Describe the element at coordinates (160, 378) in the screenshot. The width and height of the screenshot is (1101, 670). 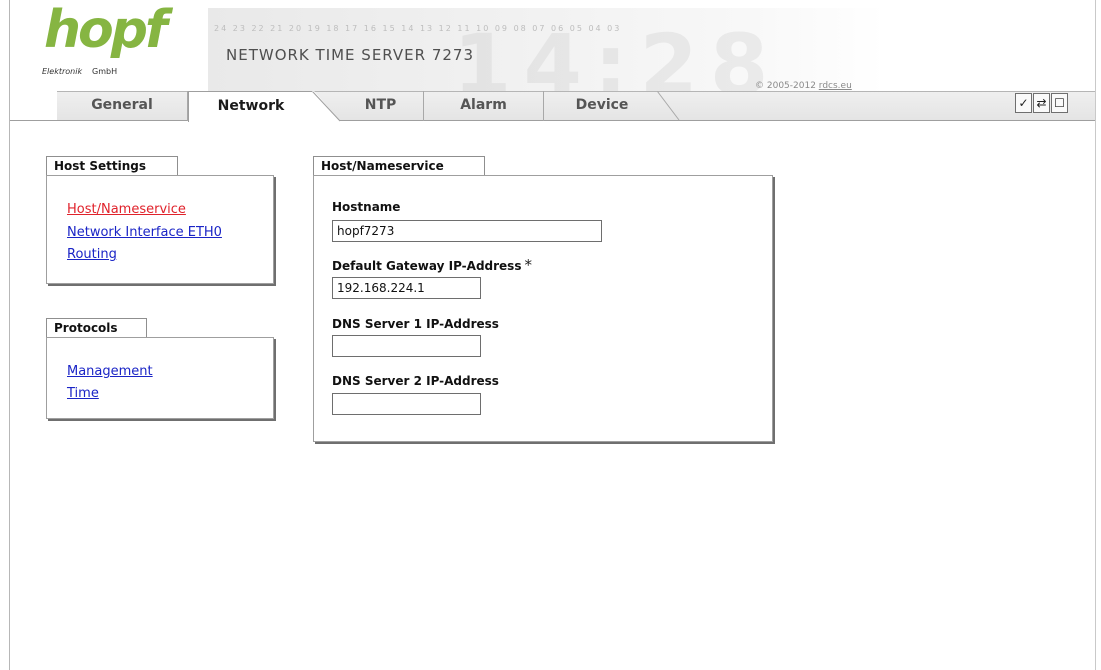
I see `protocols-panel: Management Time` at that location.